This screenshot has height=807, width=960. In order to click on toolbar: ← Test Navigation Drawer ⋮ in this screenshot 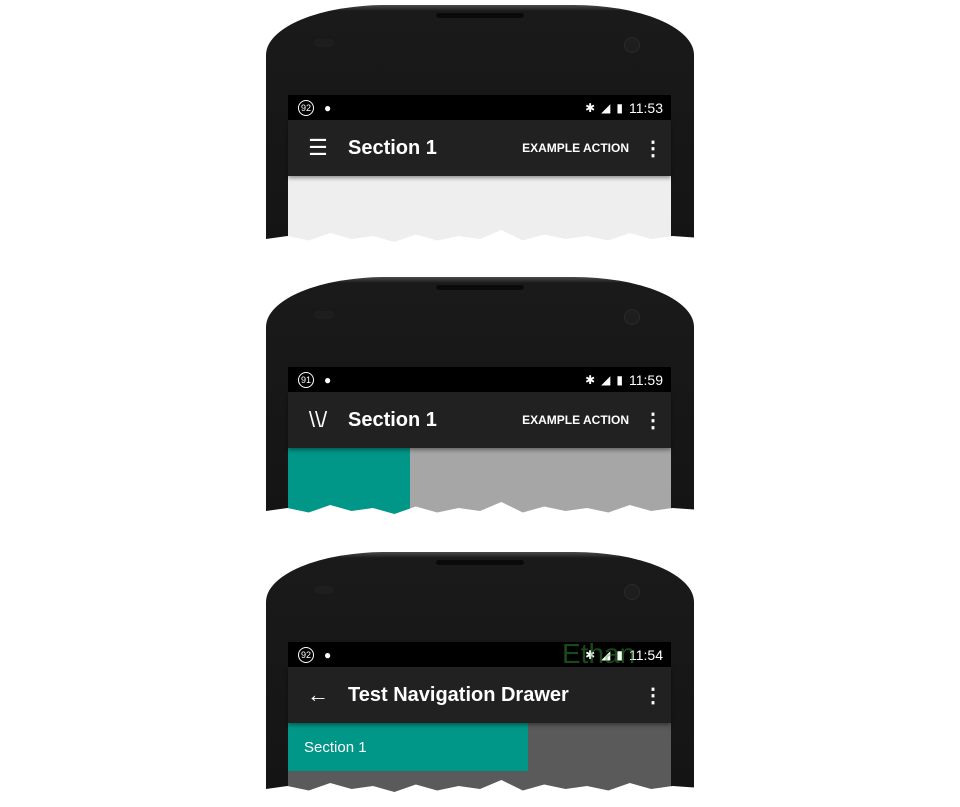, I will do `click(479, 695)`.